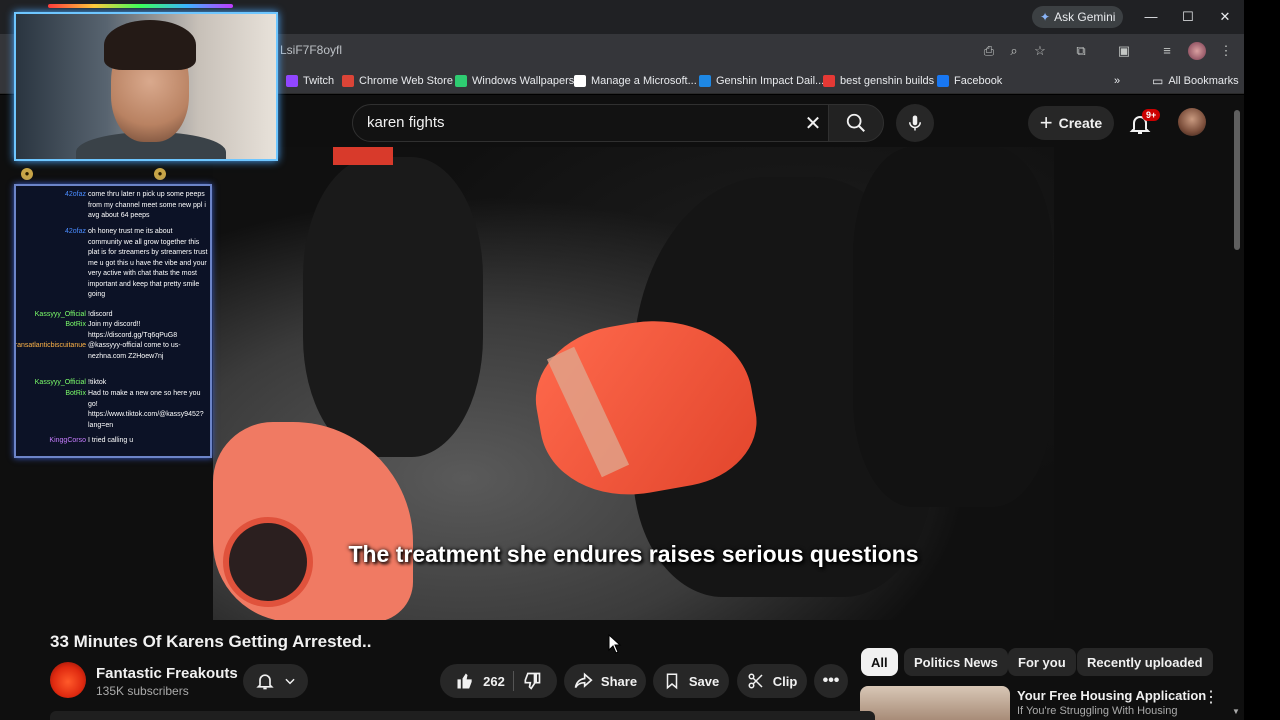  What do you see at coordinates (1203, 81) in the screenshot?
I see `all-bookmarks-label: All Bookmarks` at bounding box center [1203, 81].